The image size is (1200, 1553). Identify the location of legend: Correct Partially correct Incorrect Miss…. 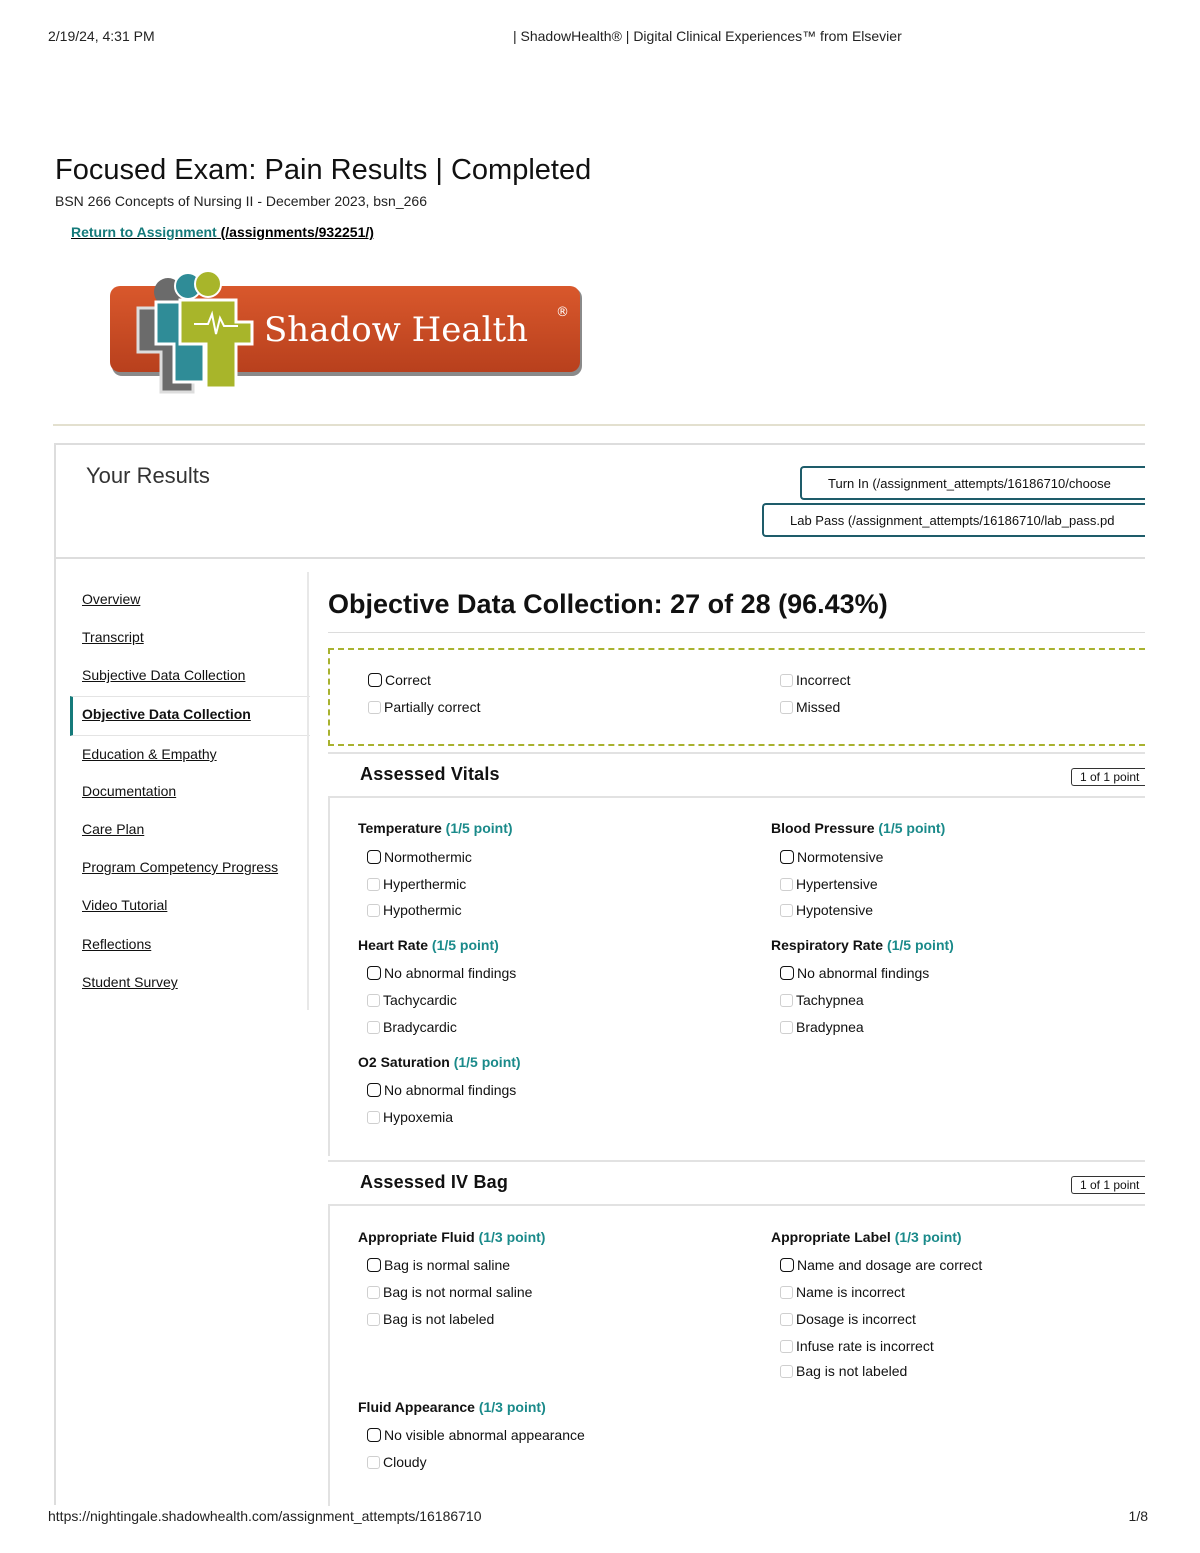
(736, 697).